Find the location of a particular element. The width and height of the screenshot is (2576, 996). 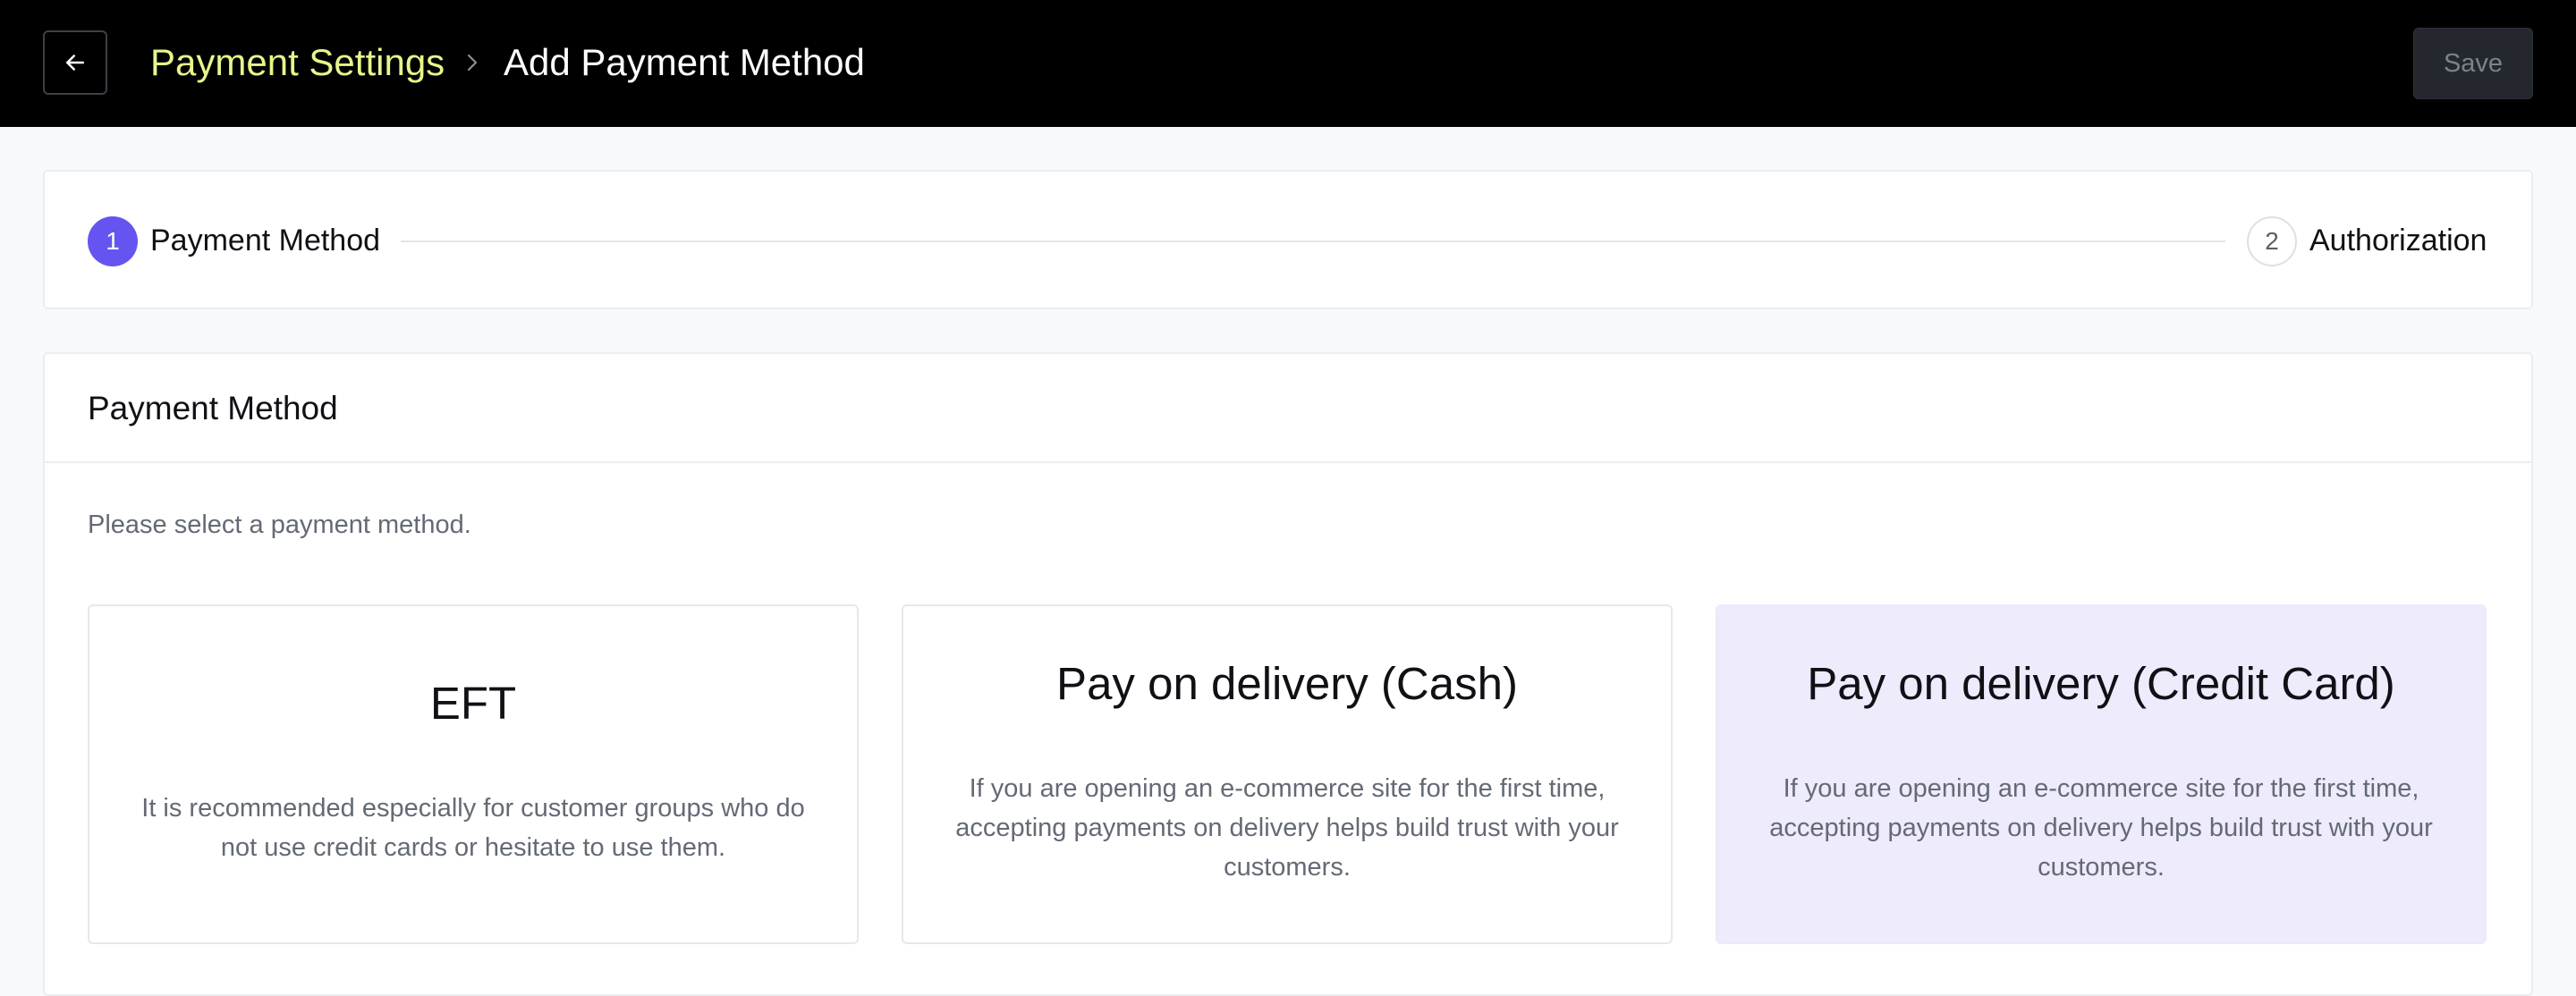

selection-hint: Please select a payment method. is located at coordinates (279, 525).